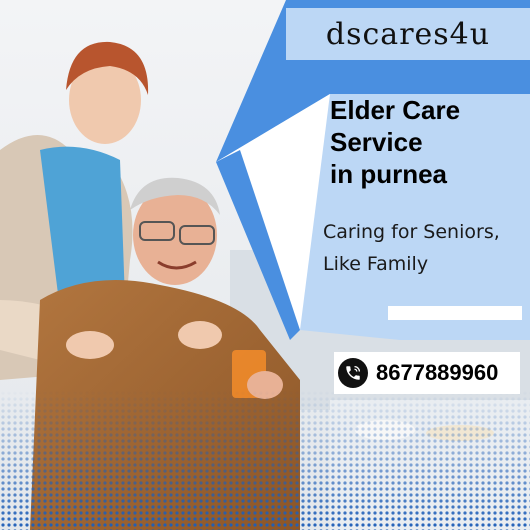 This screenshot has width=530, height=530. I want to click on tagline-line-2: Like Family, so click(376, 264).